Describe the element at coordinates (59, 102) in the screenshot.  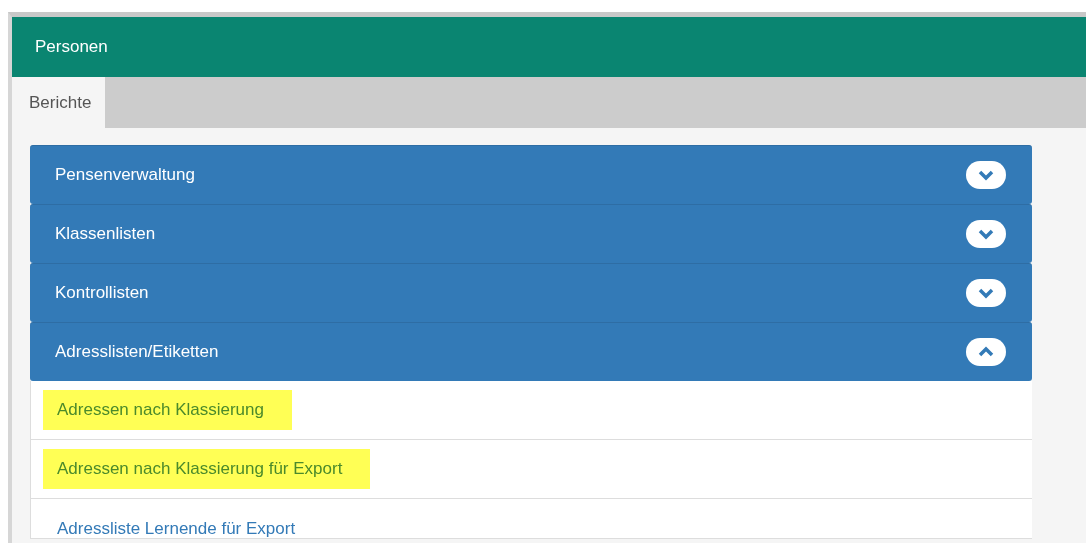
I see `tab: Berichte` at that location.